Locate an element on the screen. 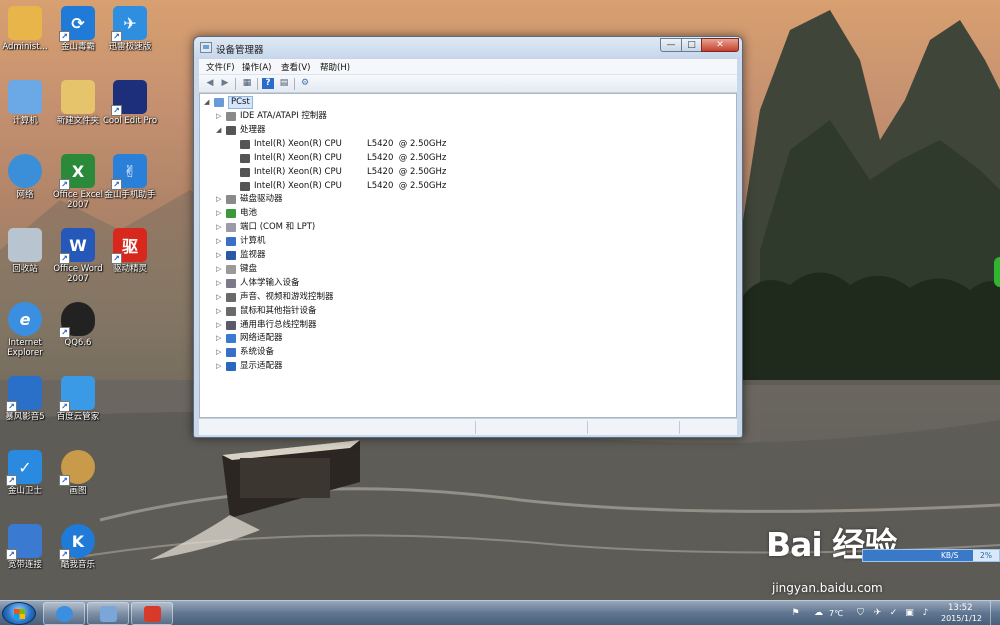  window-title: 设备管理器 is located at coordinates (240, 50).